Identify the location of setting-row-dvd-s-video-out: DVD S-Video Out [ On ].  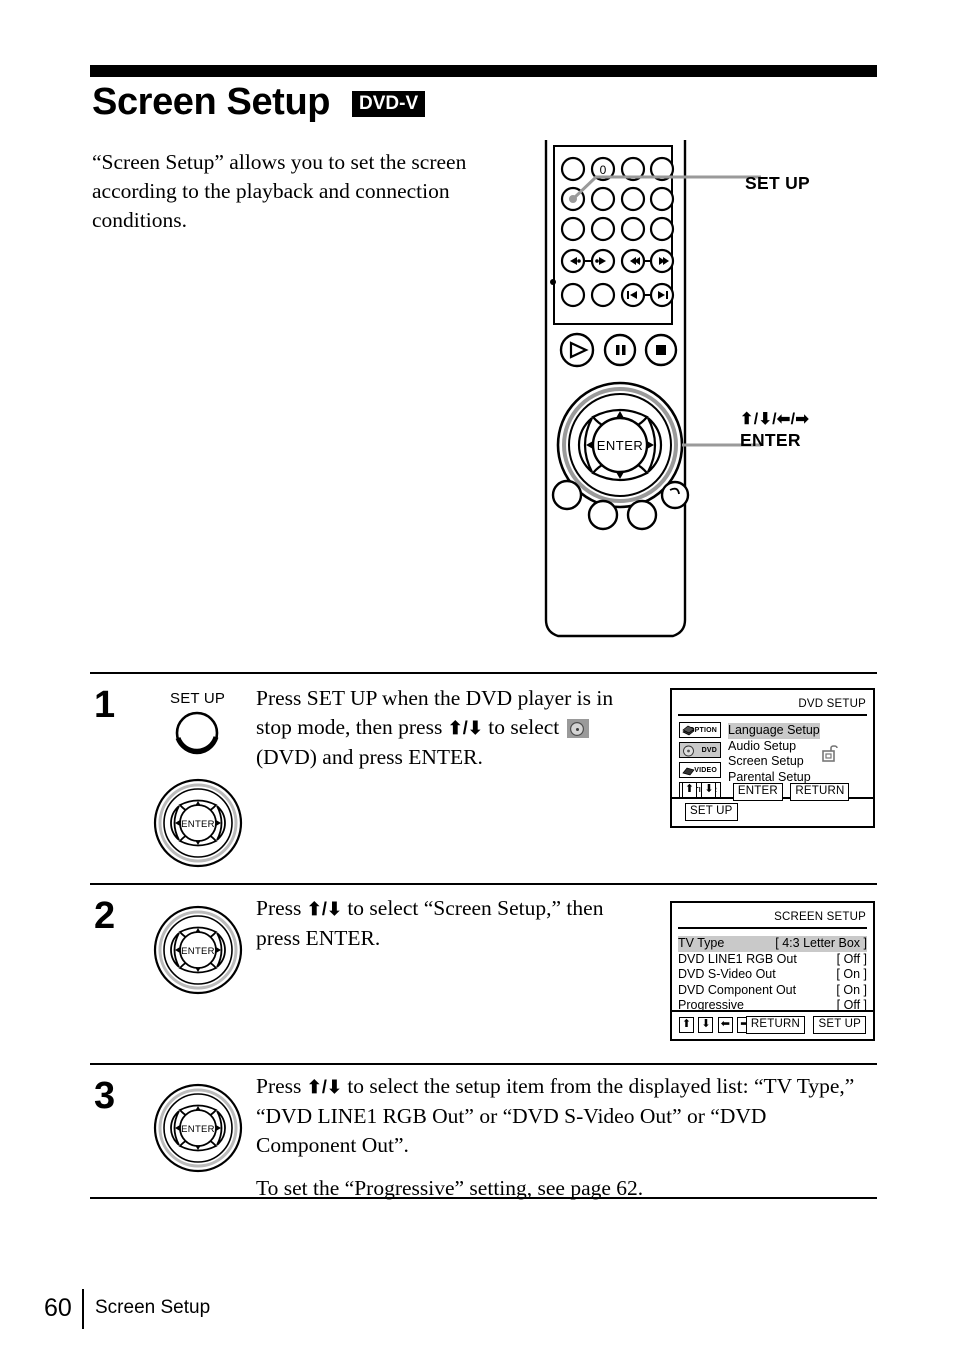
(772, 975).